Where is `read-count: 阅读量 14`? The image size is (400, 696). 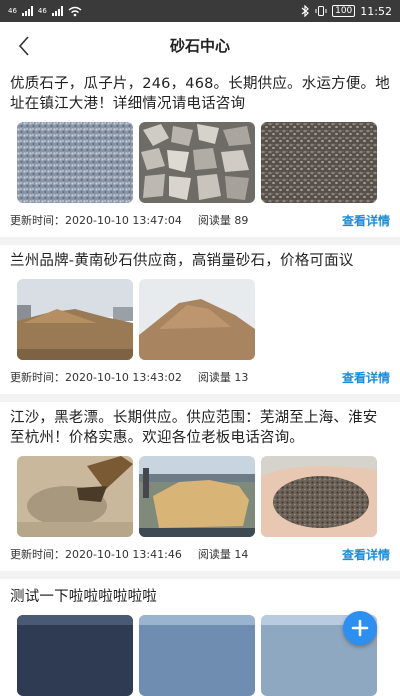
read-count: 阅读量 14 is located at coordinates (223, 554).